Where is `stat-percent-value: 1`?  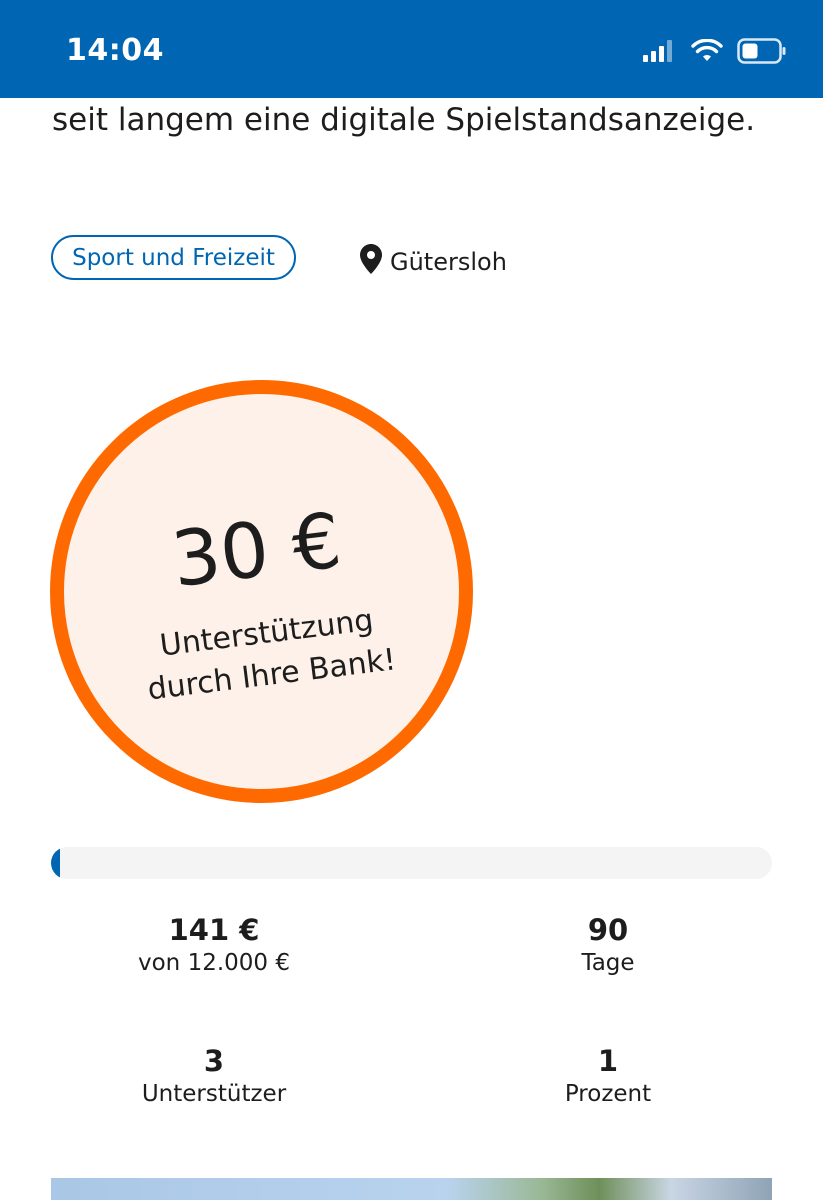
stat-percent-value: 1 is located at coordinates (608, 1061).